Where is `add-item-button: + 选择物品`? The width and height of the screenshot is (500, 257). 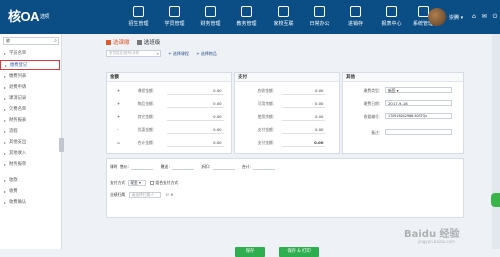
add-item-button: + 选择物品 is located at coordinates (206, 54).